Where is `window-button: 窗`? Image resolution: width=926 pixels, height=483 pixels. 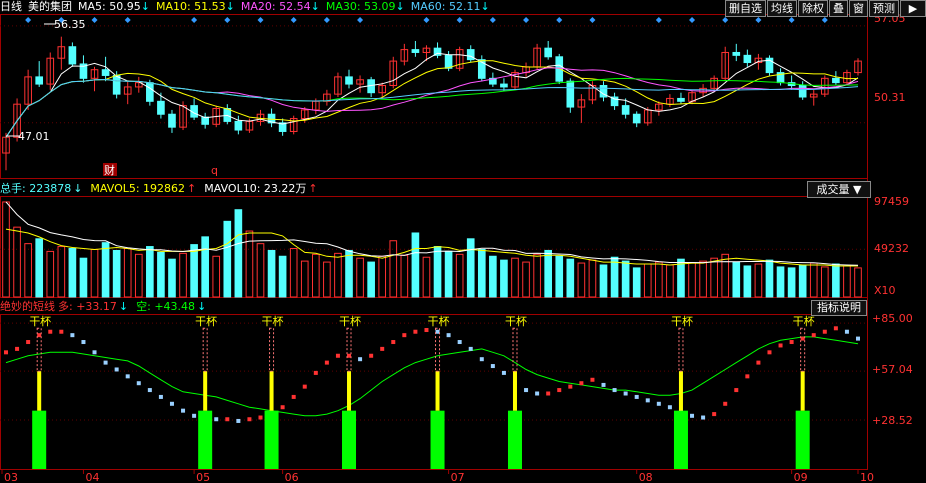 window-button: 窗 is located at coordinates (858, 8).